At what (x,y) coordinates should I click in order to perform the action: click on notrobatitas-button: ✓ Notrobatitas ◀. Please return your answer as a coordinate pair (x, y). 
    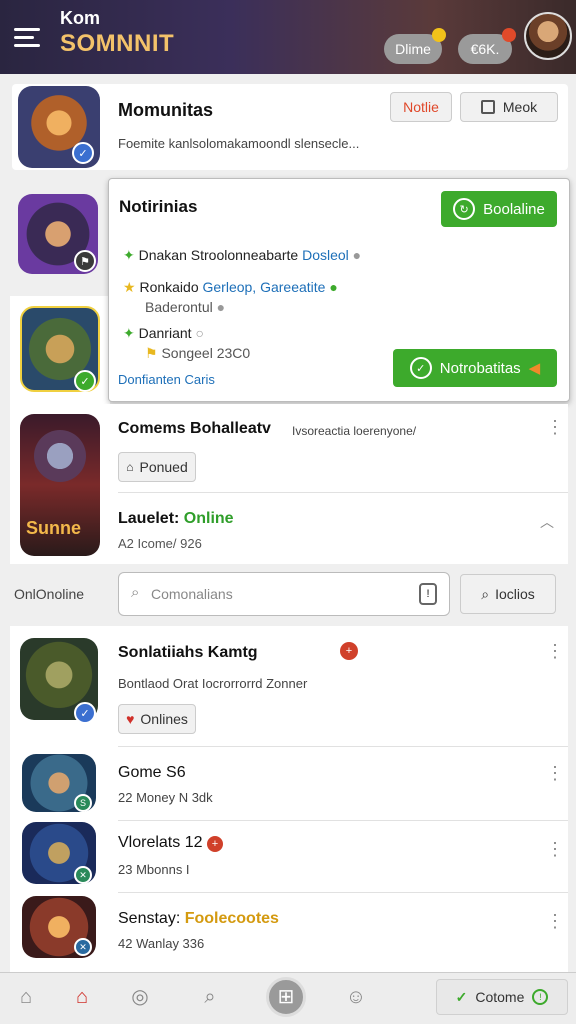
    Looking at the image, I should click on (475, 368).